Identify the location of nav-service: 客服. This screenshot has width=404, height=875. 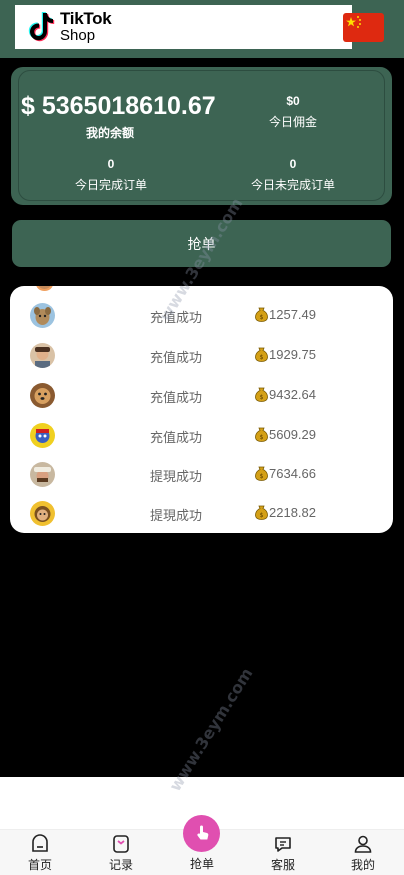
(283, 852).